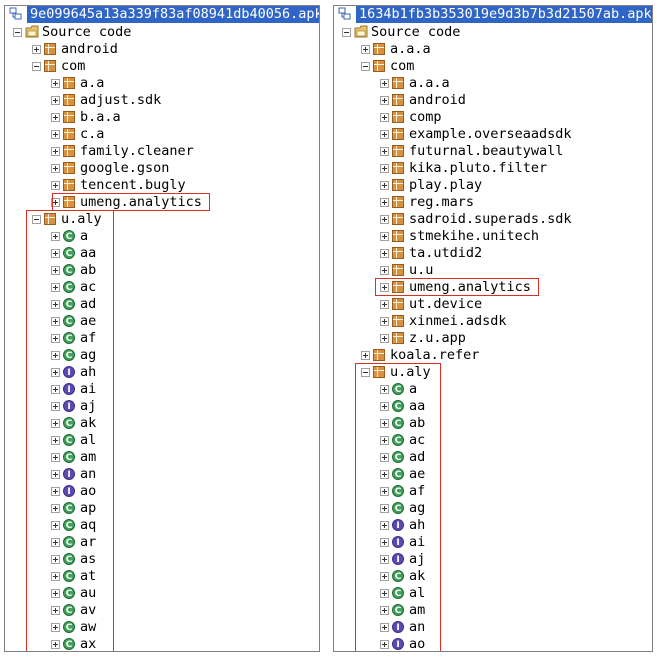 This screenshot has width=657, height=662. What do you see at coordinates (446, 304) in the screenshot?
I see `package-label: ut.device` at bounding box center [446, 304].